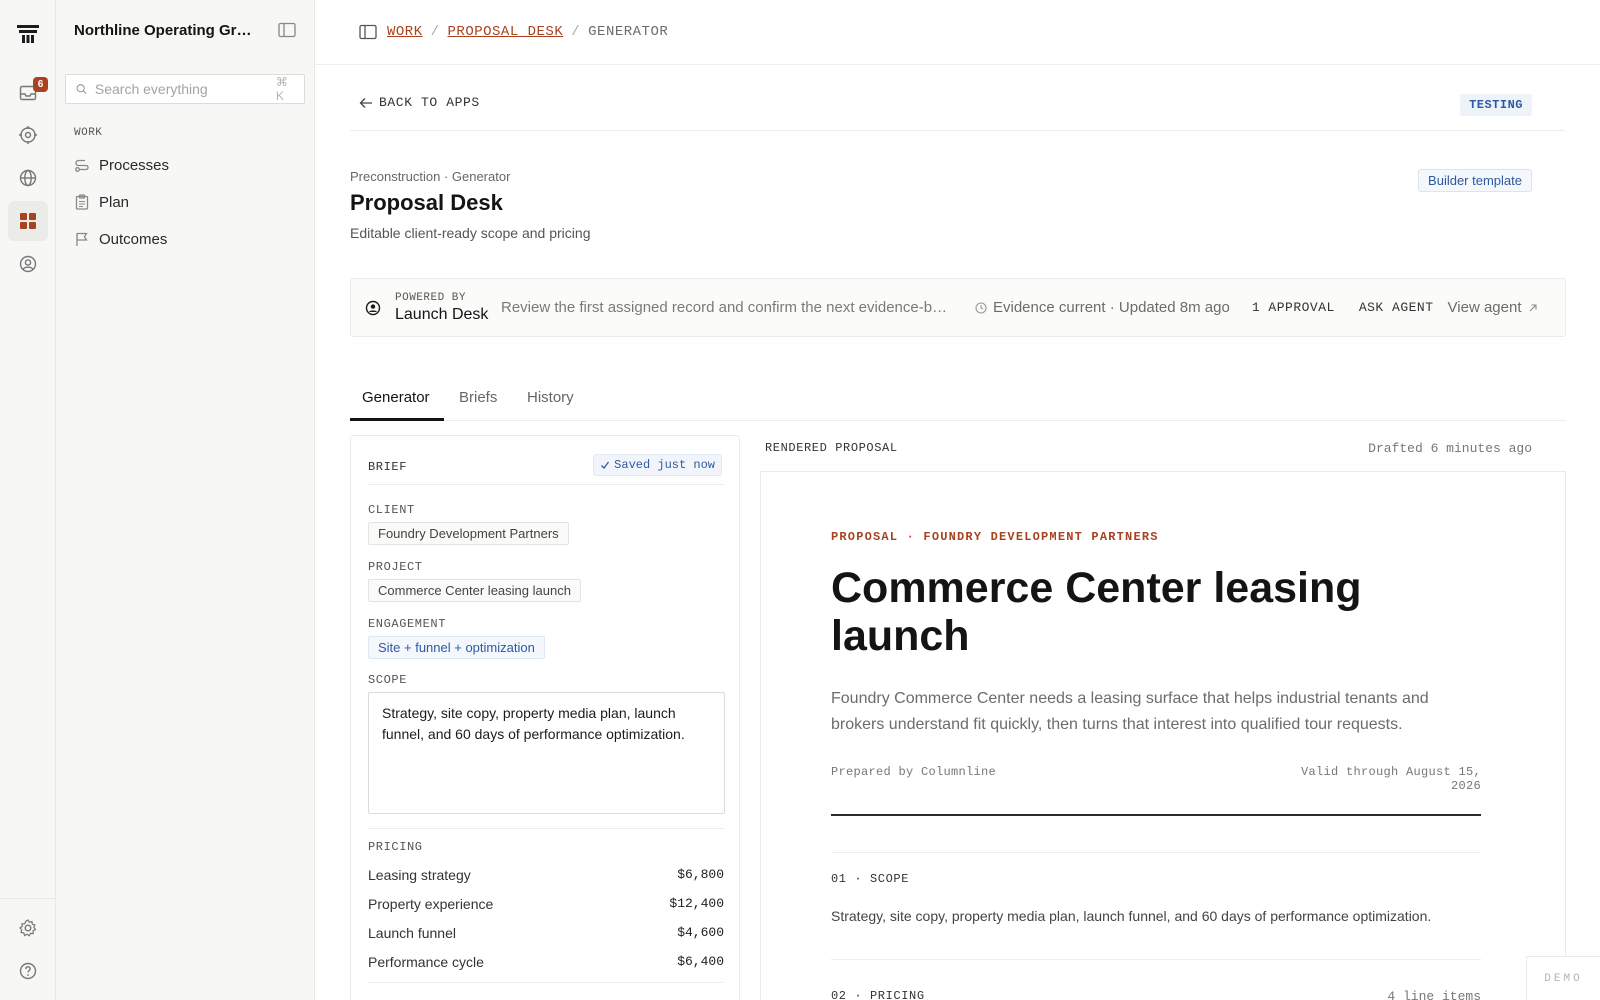 The image size is (1600, 1000). I want to click on powered-by: POWERED BY Launch Desk, so click(444, 308).